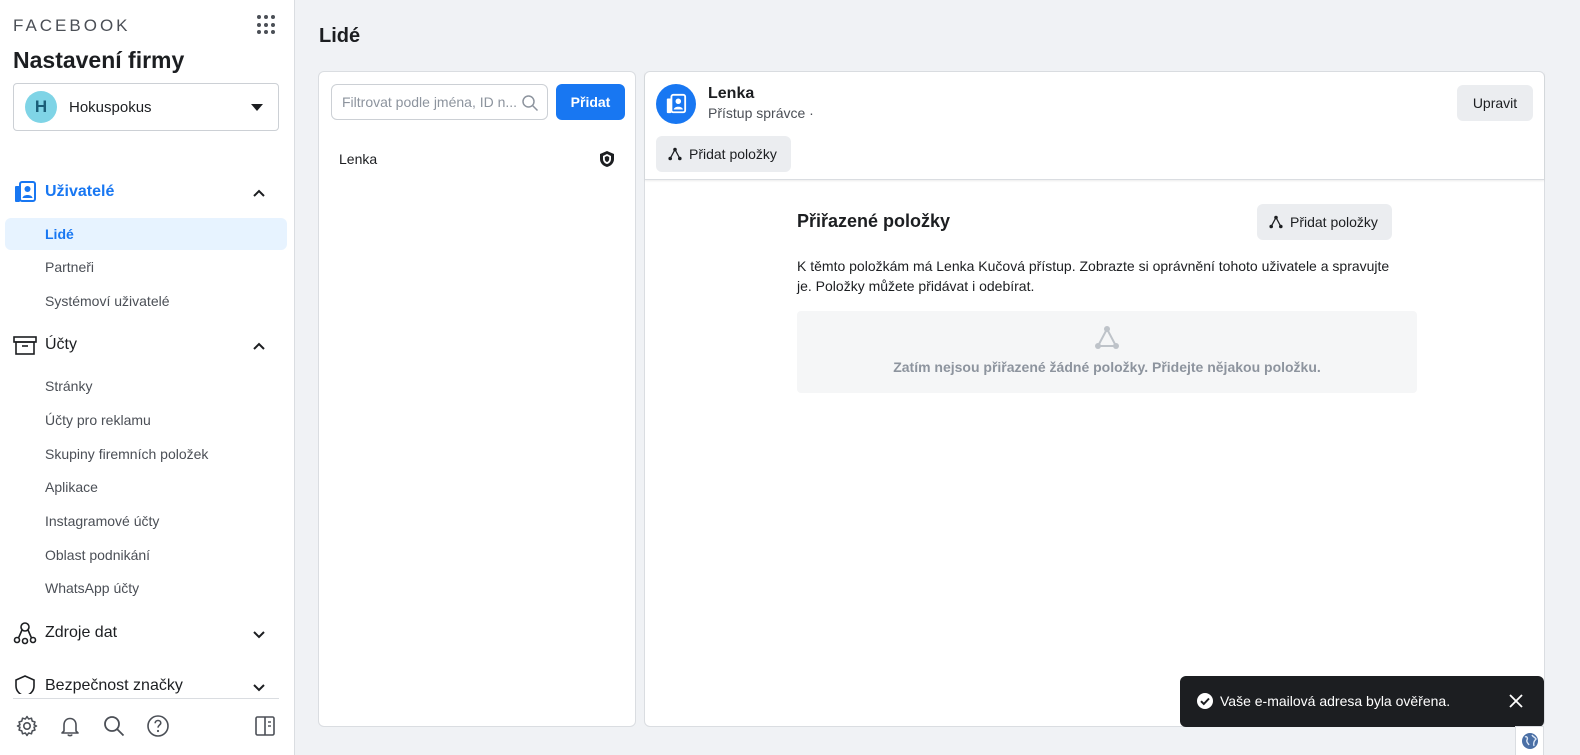  Describe the element at coordinates (61, 344) in the screenshot. I see `nav-section-label: Účty` at that location.